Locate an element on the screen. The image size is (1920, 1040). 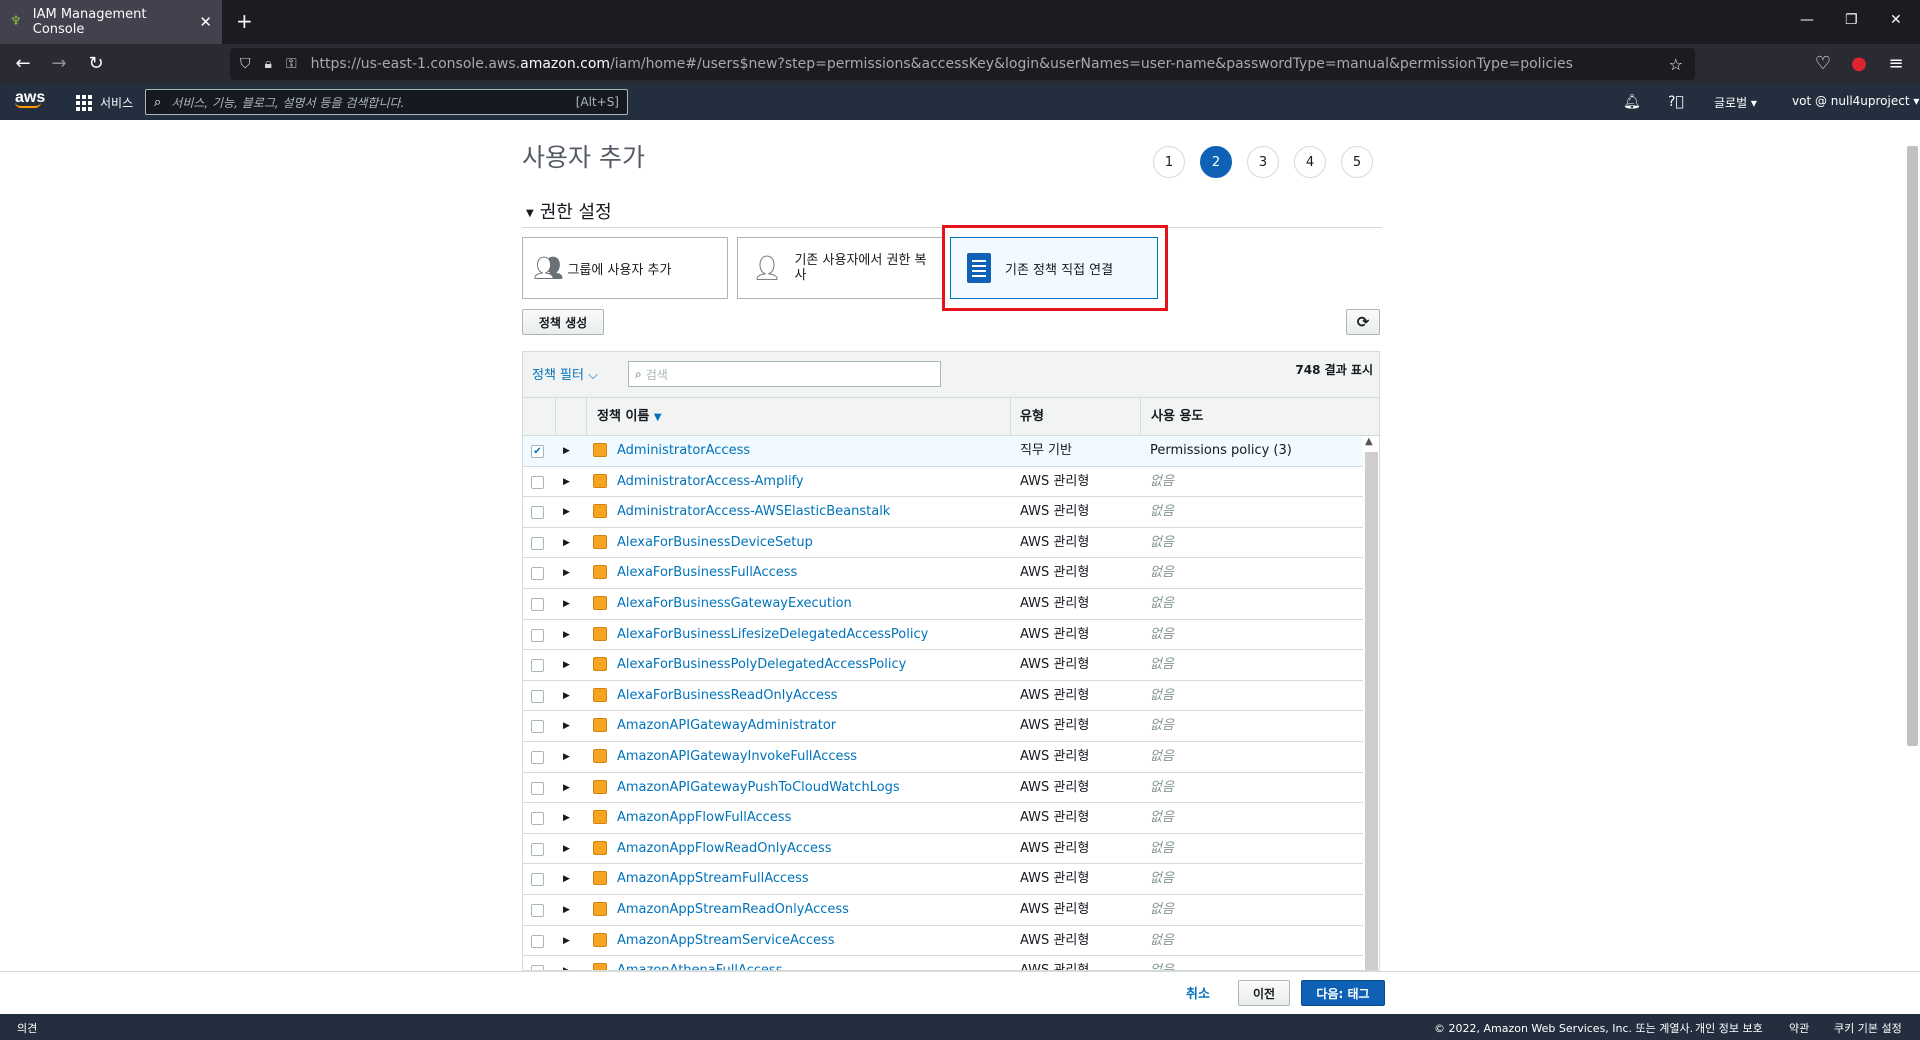
policy-name-link: AmazonAthenaFullAccess is located at coordinates (699, 963).